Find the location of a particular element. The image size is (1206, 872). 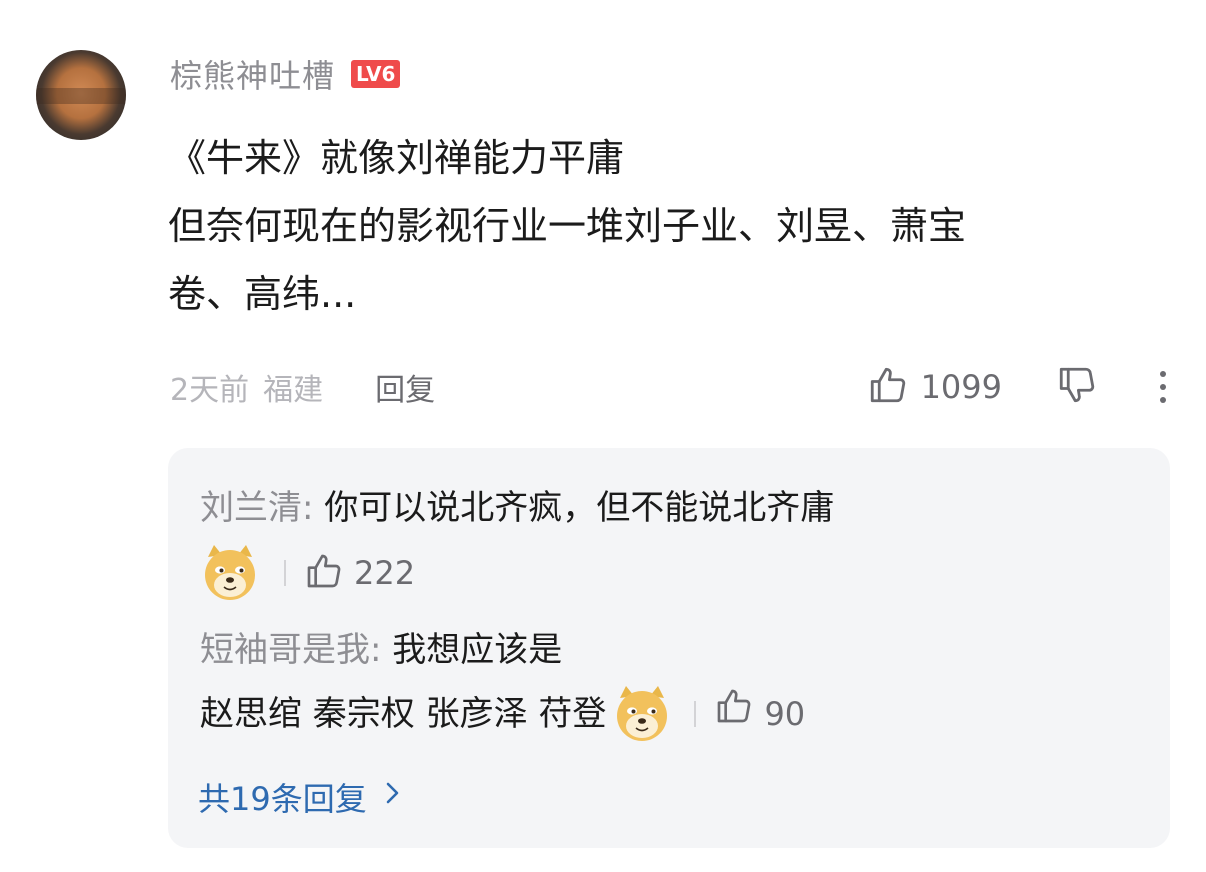

more-vertical-icon is located at coordinates (1163, 387).